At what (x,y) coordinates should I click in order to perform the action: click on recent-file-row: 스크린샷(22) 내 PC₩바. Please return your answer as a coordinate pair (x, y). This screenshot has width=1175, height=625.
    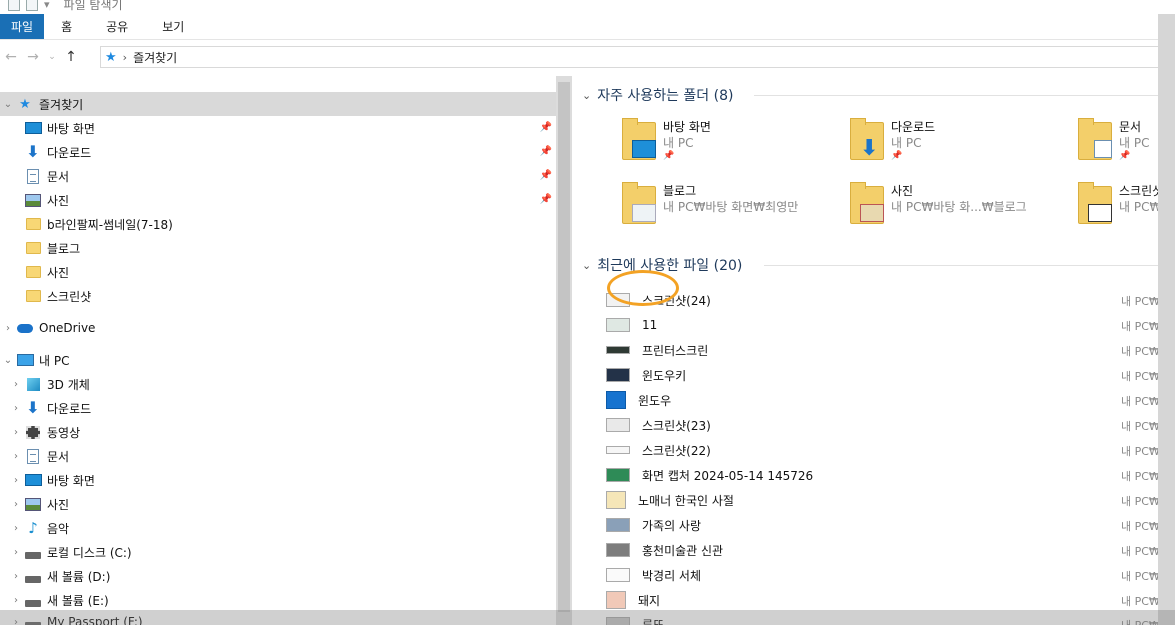
    Looking at the image, I should click on (890, 450).